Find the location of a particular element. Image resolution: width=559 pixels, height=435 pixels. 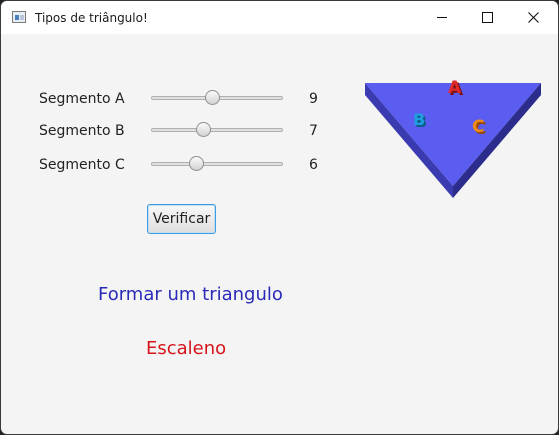

segment-c-label: Segmento C is located at coordinates (82, 165).